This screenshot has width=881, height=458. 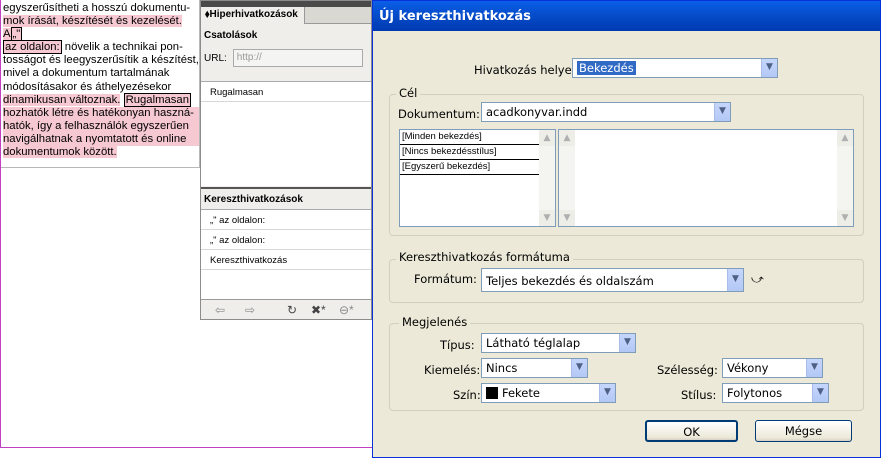 I want to click on color-select: Fekete ▼, so click(x=548, y=393).